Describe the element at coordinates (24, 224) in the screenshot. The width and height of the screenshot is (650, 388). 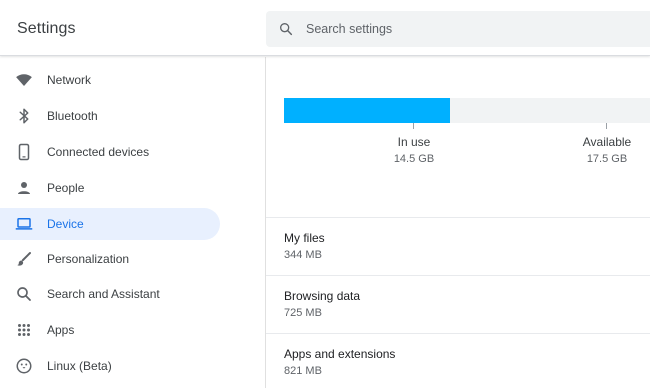
I see `laptop-icon` at that location.